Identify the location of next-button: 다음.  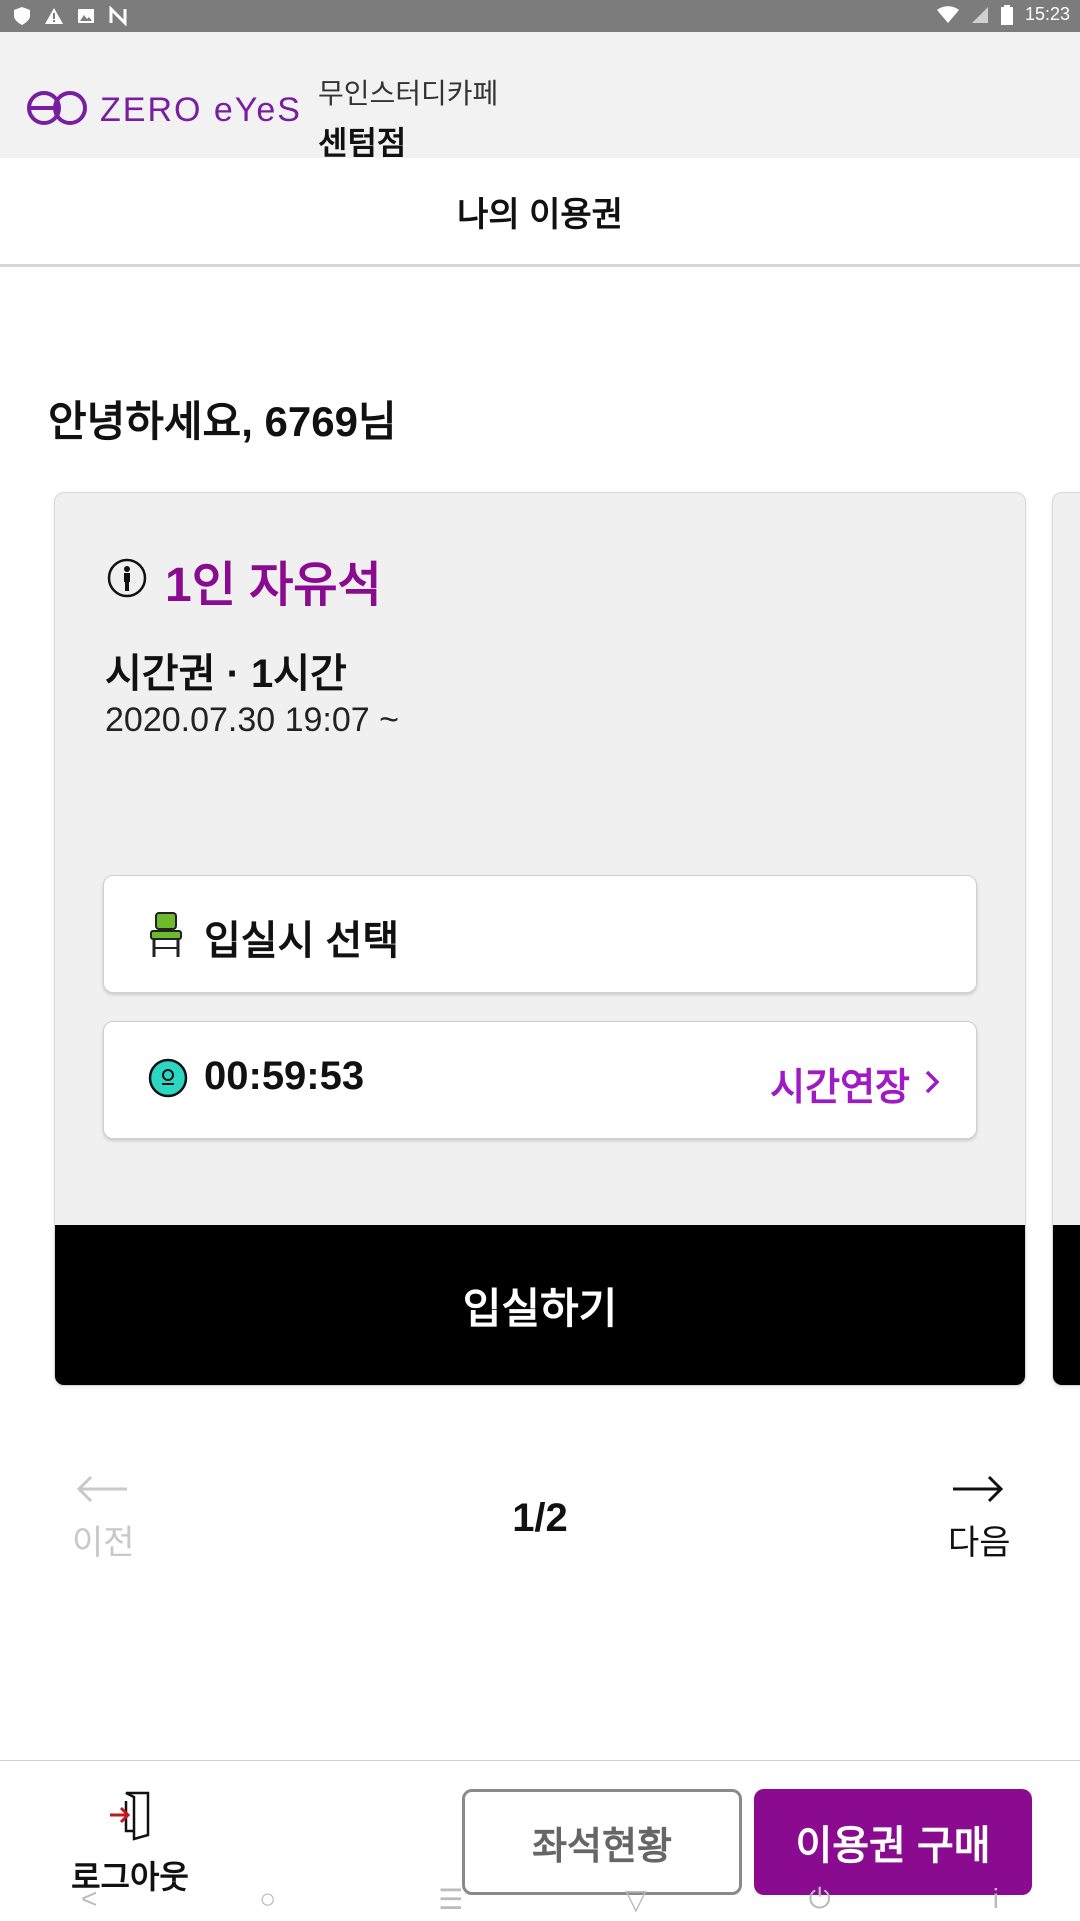
(979, 1519).